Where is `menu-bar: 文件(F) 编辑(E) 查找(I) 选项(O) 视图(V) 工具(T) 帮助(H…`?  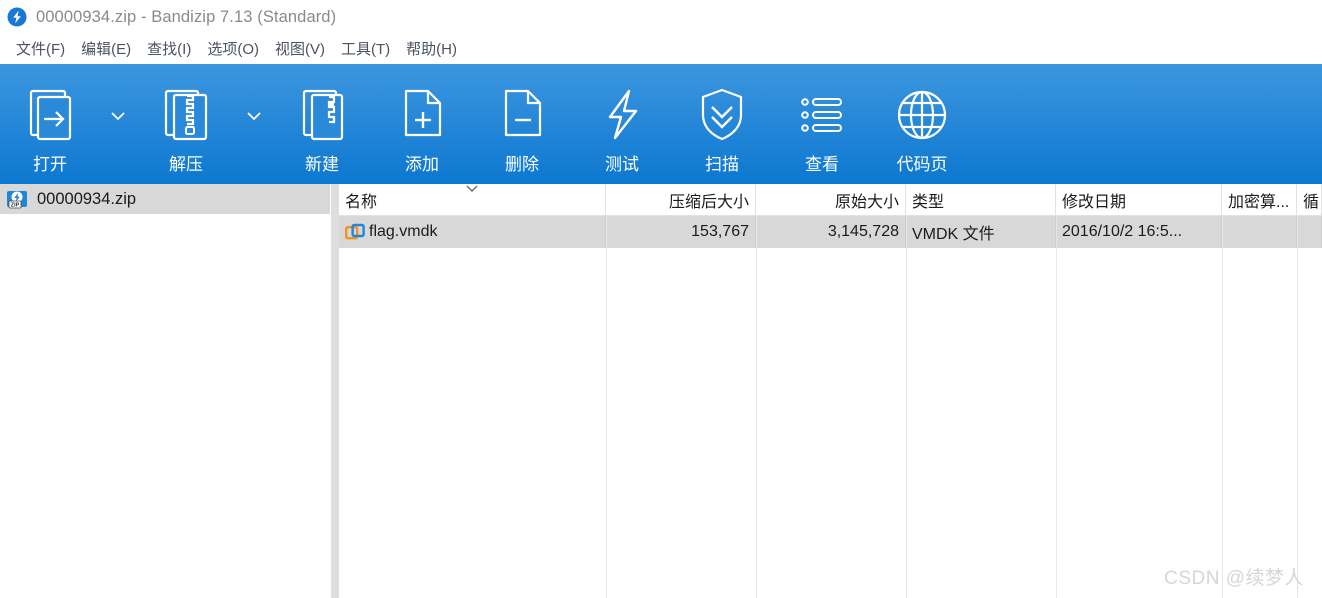
menu-bar: 文件(F) 编辑(E) 查找(I) 选项(O) 视图(V) 工具(T) 帮助(H… is located at coordinates (661, 48).